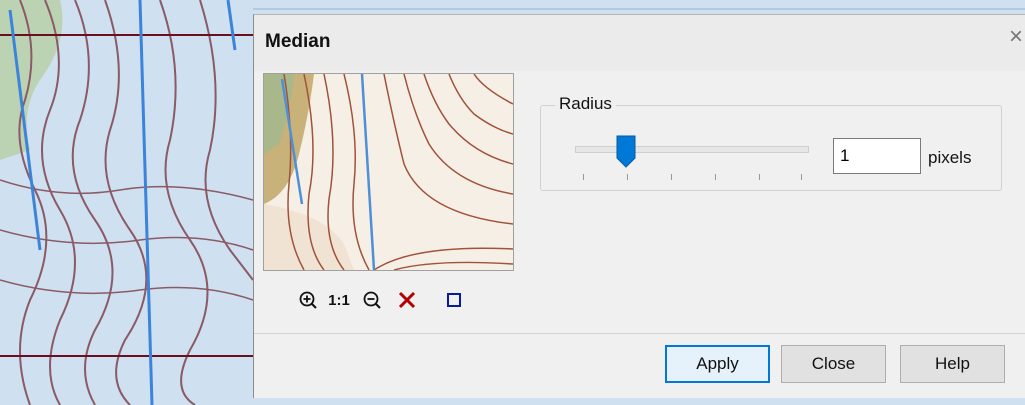 This screenshot has width=1025, height=405. I want to click on close-button: Close, so click(833, 364).